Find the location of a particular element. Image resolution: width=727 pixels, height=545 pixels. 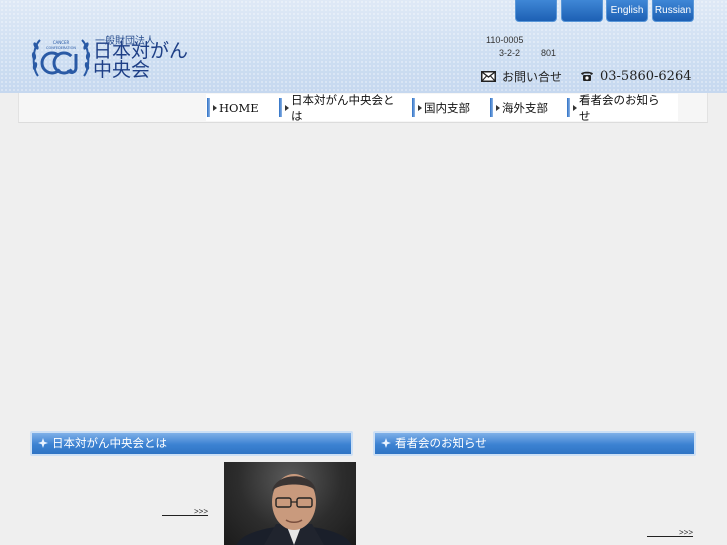

section-title-notices: 看者会のお知らせ is located at coordinates (441, 443).